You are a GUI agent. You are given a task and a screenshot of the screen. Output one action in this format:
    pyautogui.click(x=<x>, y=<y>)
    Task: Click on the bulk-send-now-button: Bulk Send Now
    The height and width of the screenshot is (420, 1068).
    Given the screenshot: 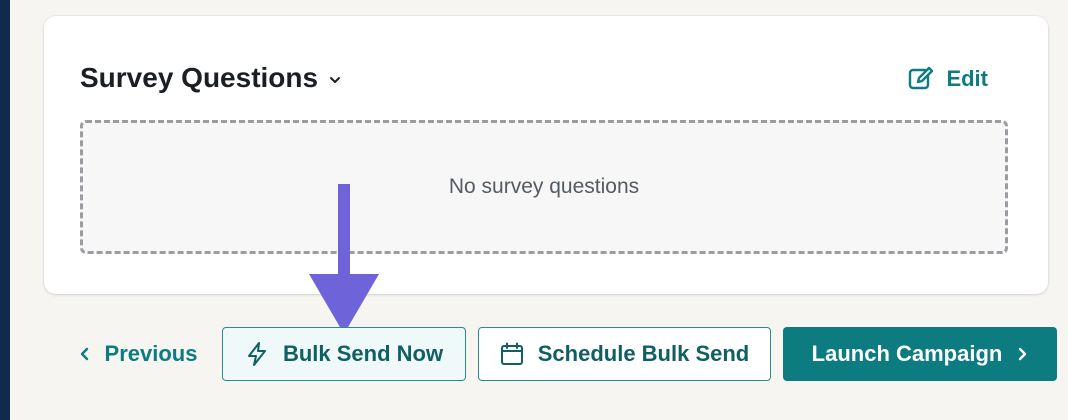 What is the action you would take?
    pyautogui.click(x=344, y=354)
    